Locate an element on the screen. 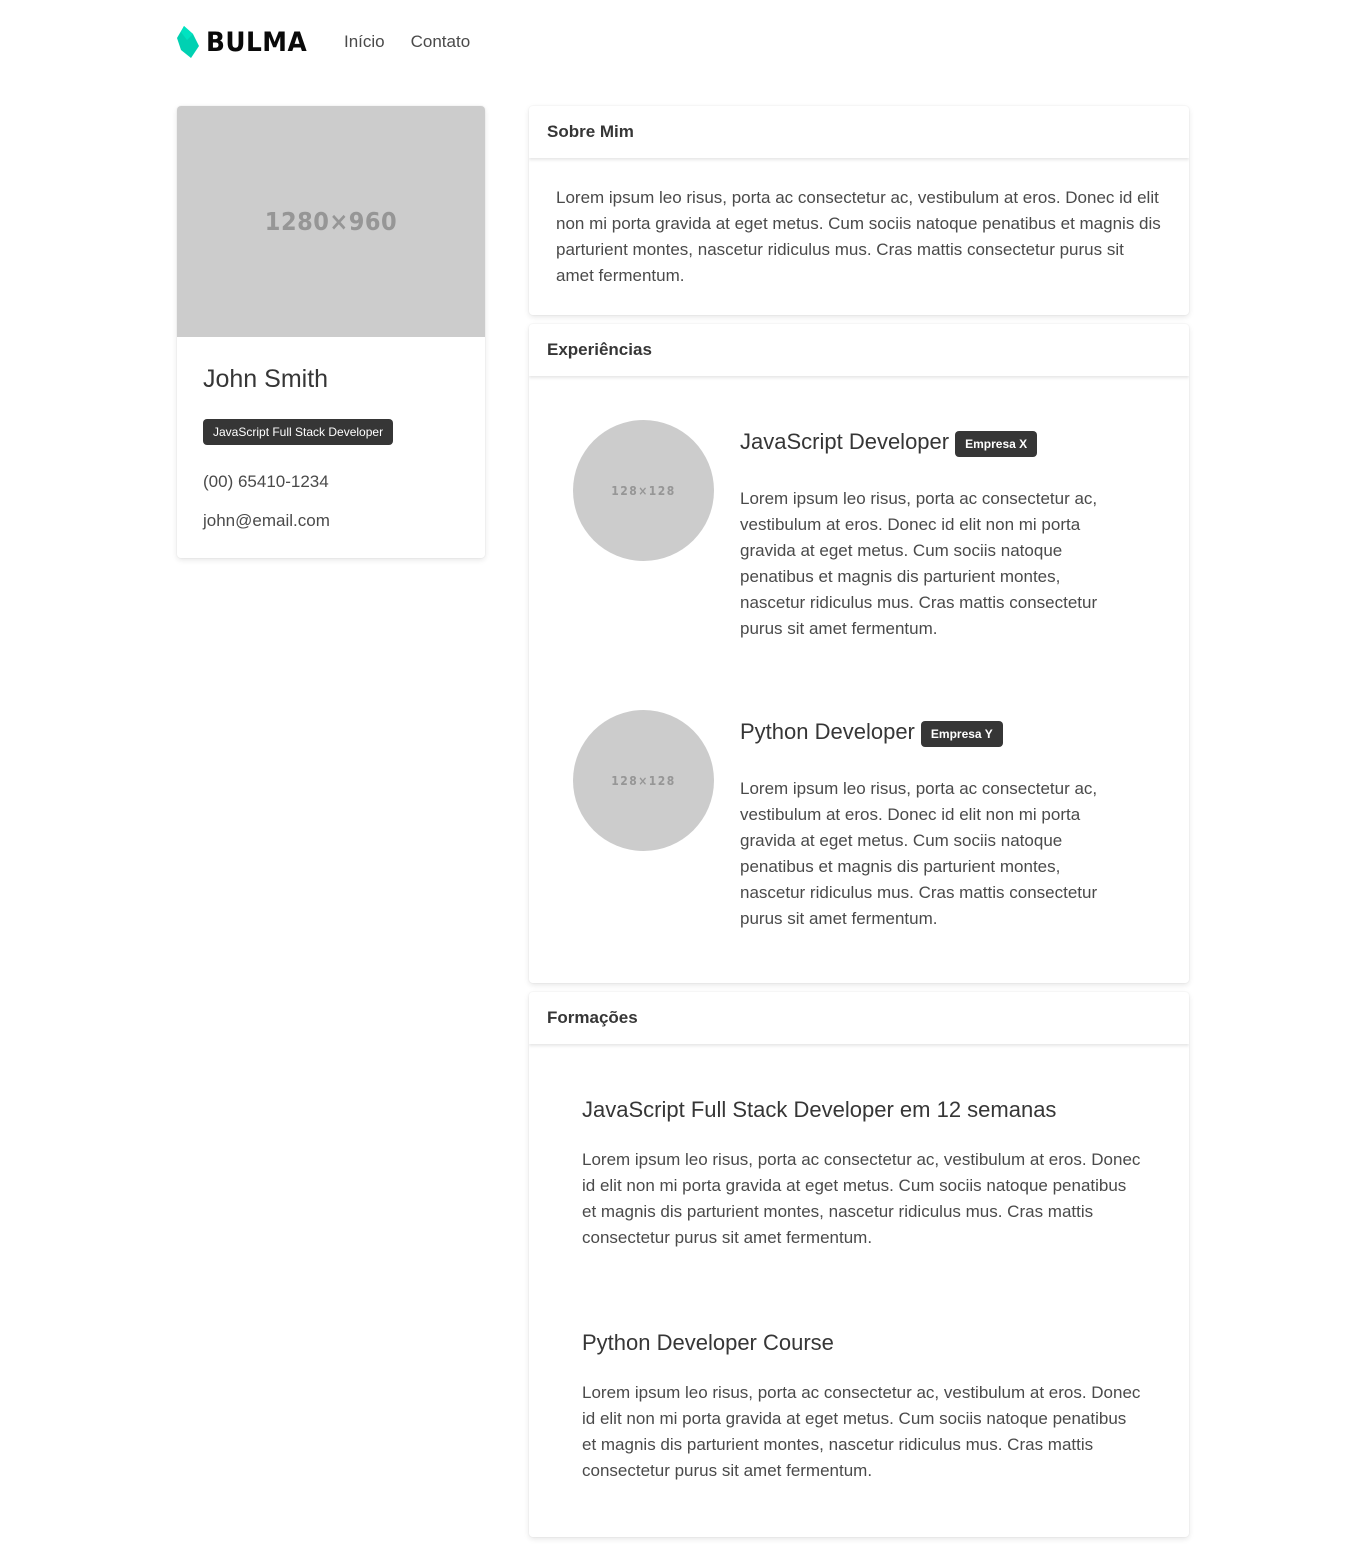 The image size is (1366, 1558). profile-image: 1280×960 is located at coordinates (331, 221).